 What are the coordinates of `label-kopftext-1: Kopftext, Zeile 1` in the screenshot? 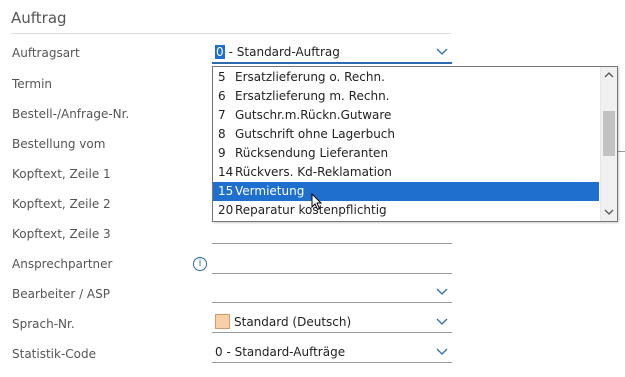 It's located at (61, 174).